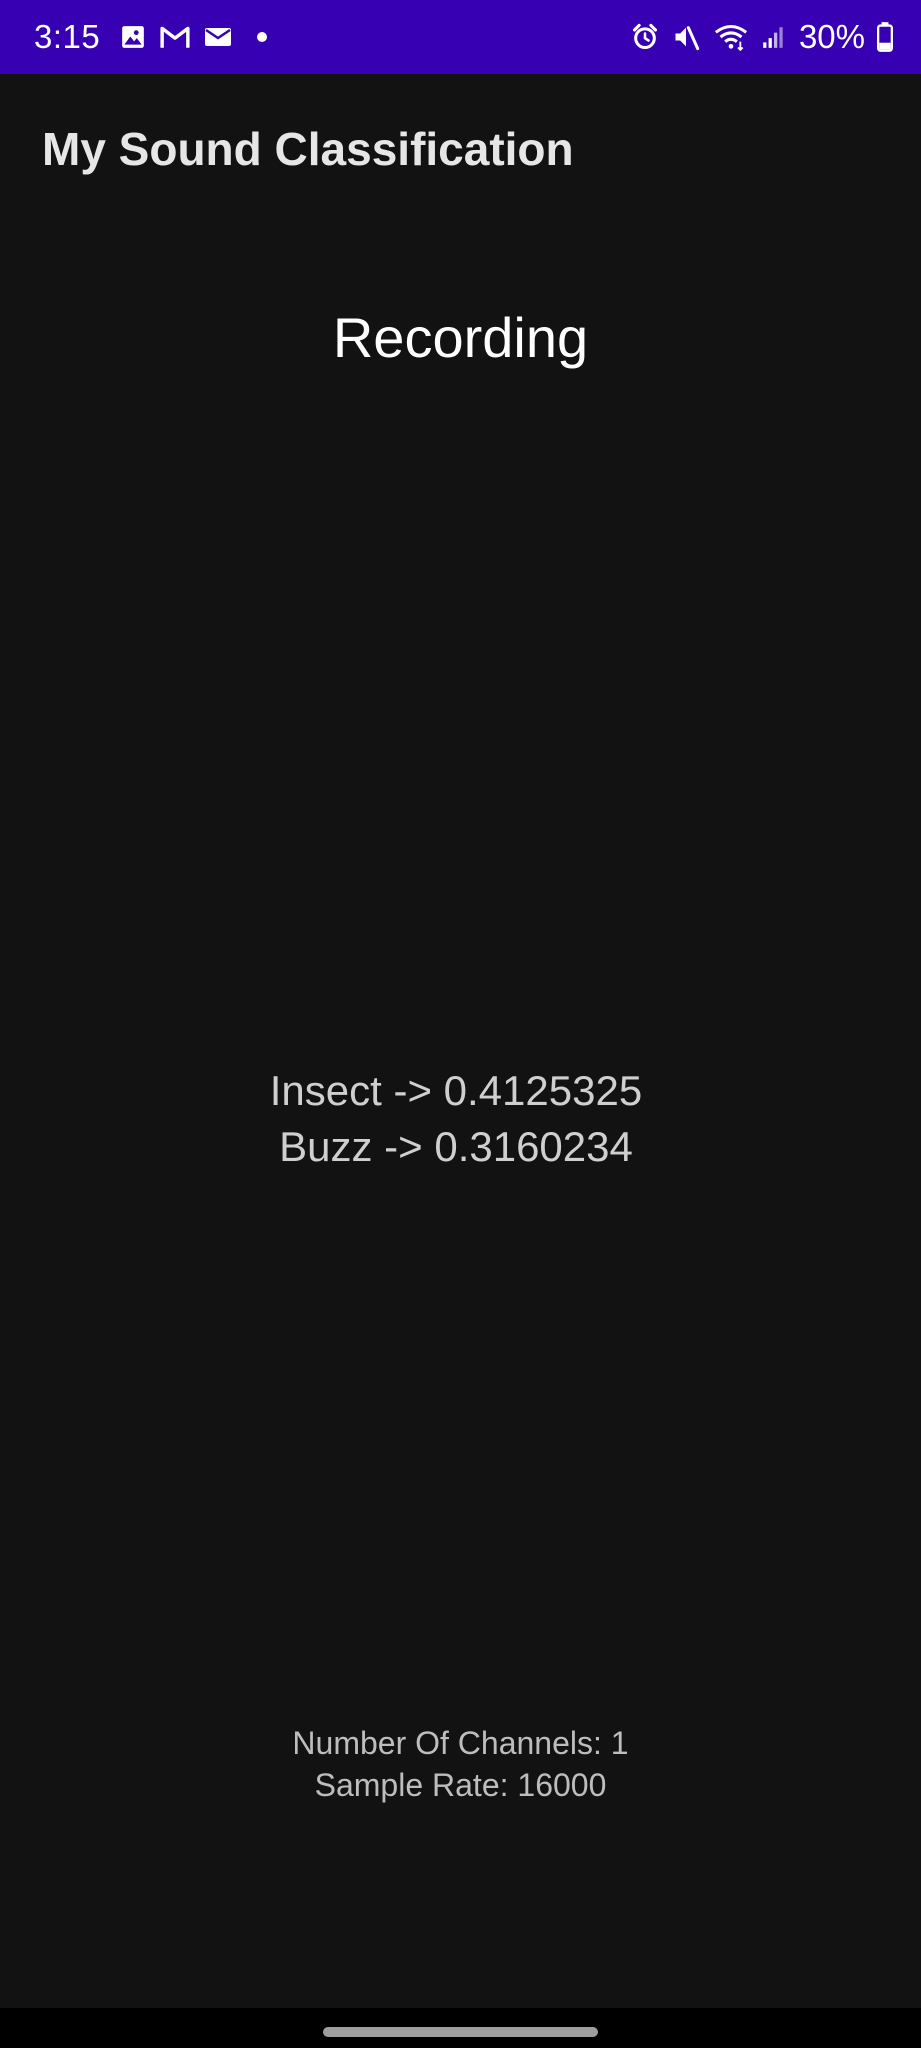 The width and height of the screenshot is (921, 2048). What do you see at coordinates (686, 37) in the screenshot?
I see `mute-icon` at bounding box center [686, 37].